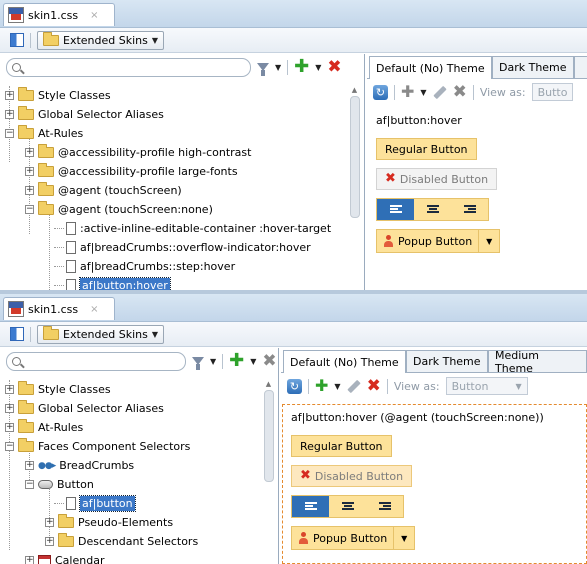 The image size is (587, 564). I want to click on tree-item: af|breadCrumbs::step:hover, so click(174, 266).